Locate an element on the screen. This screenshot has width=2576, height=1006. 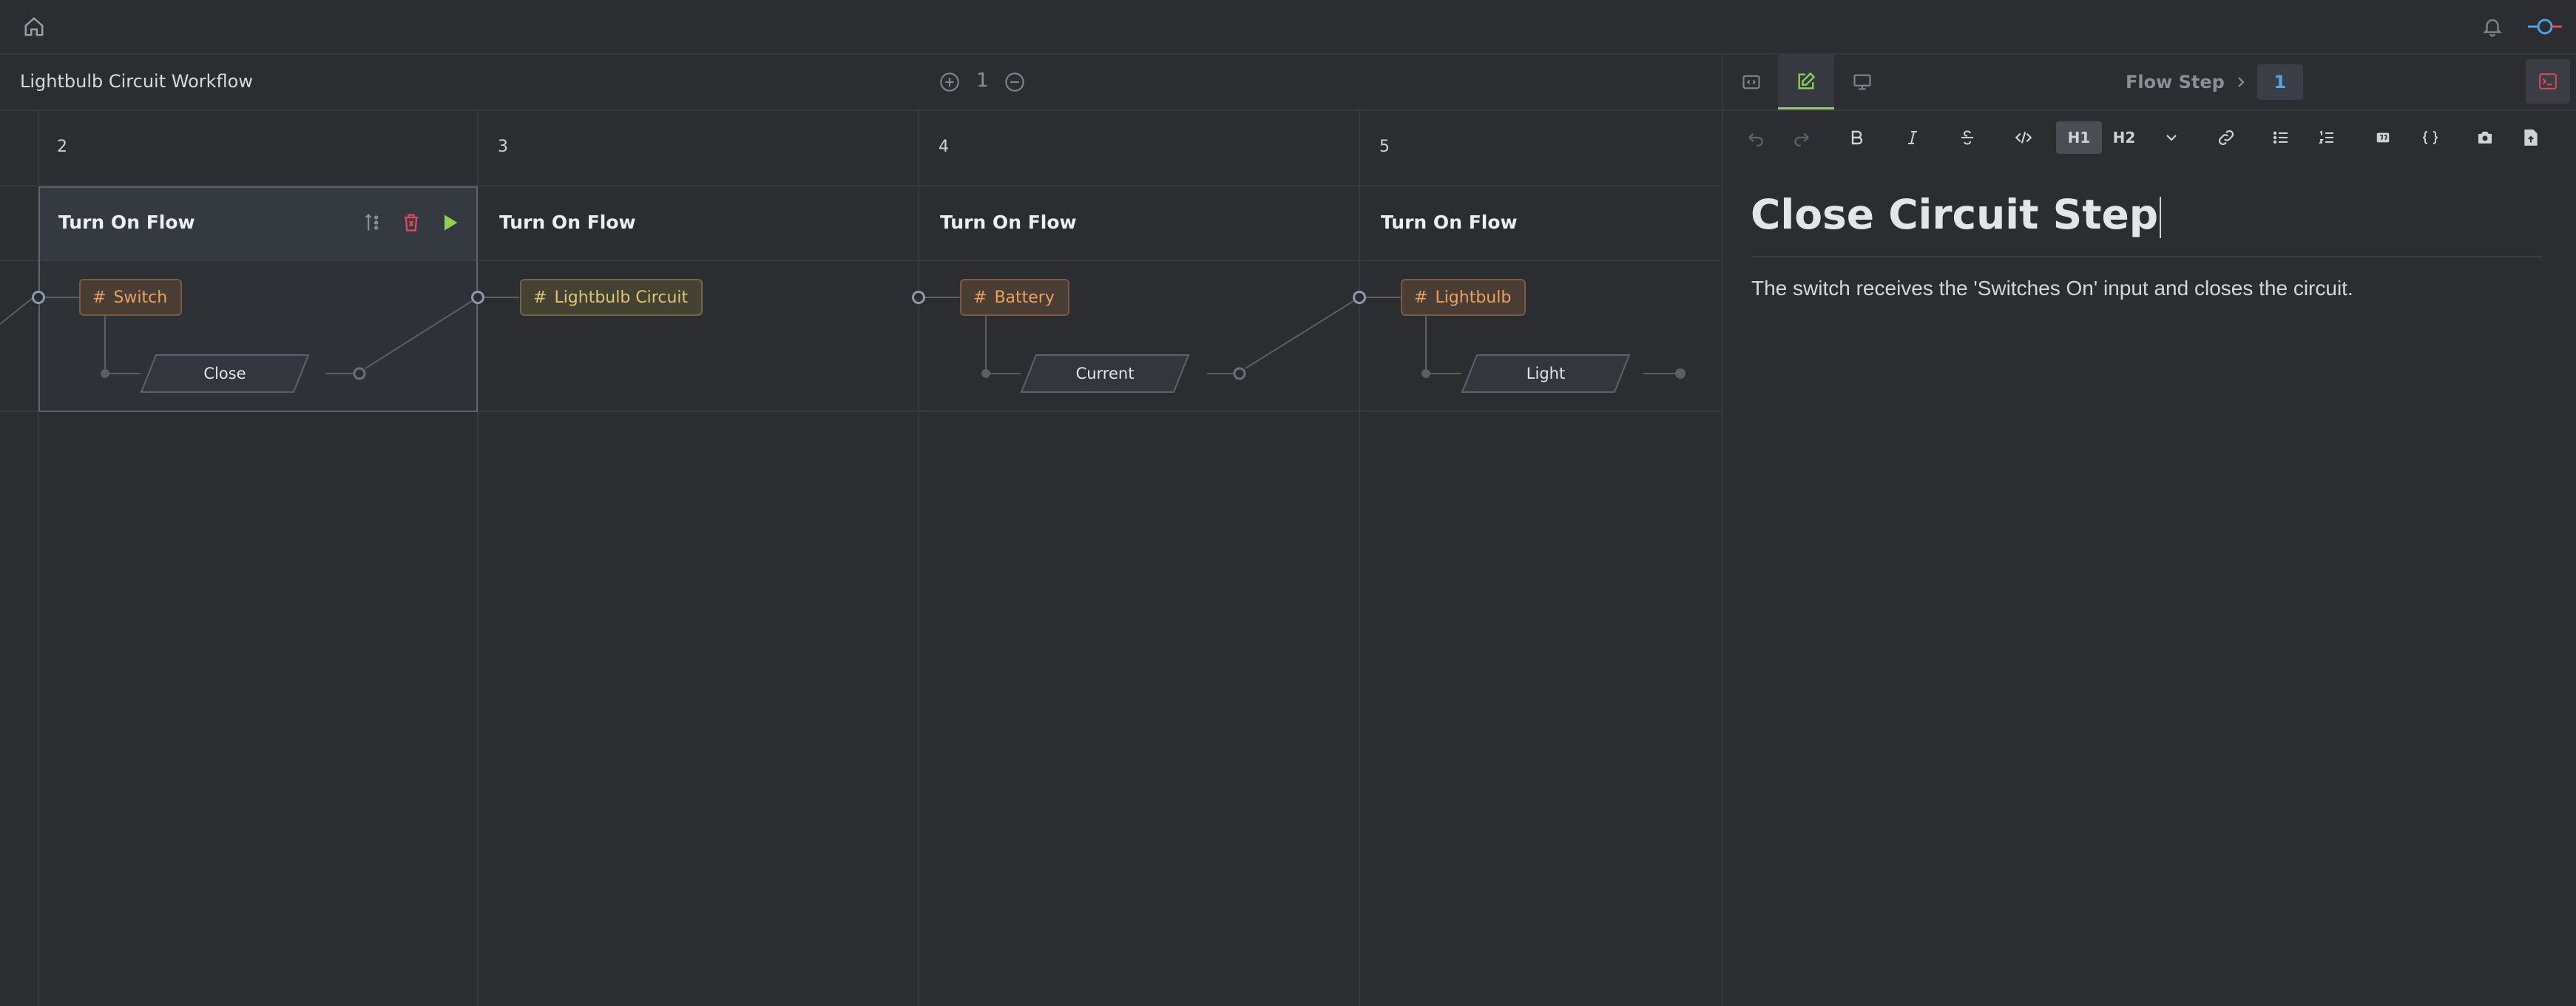
tab-code is located at coordinates (1751, 82).